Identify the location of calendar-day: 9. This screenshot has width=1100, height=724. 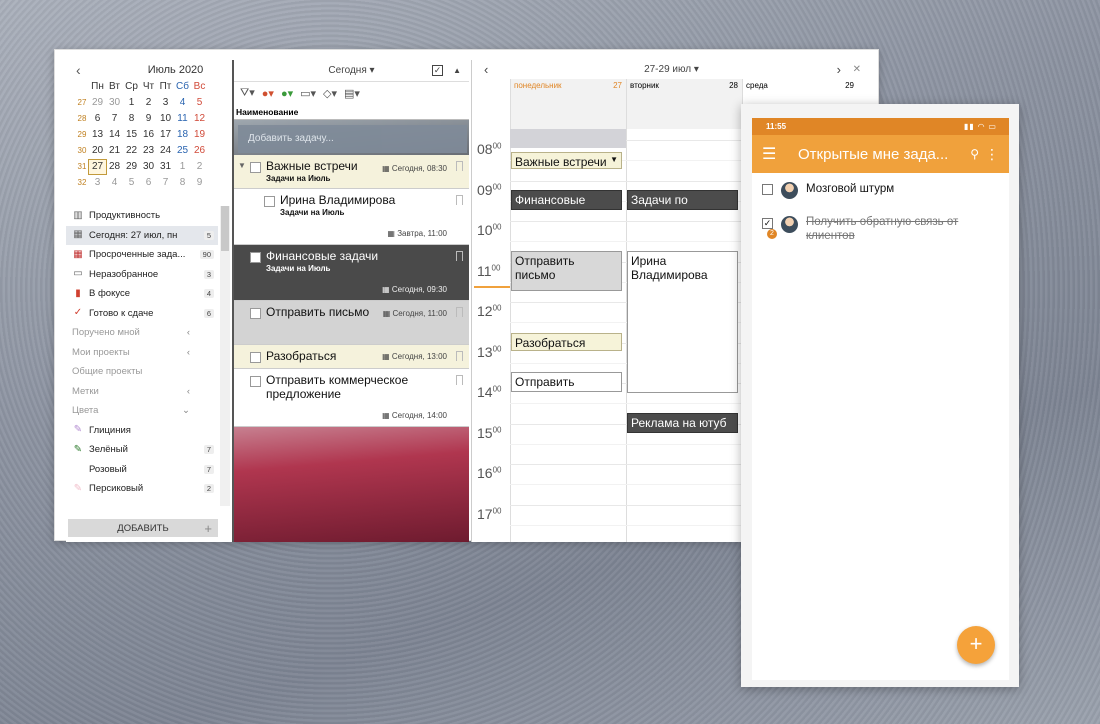
(148, 119).